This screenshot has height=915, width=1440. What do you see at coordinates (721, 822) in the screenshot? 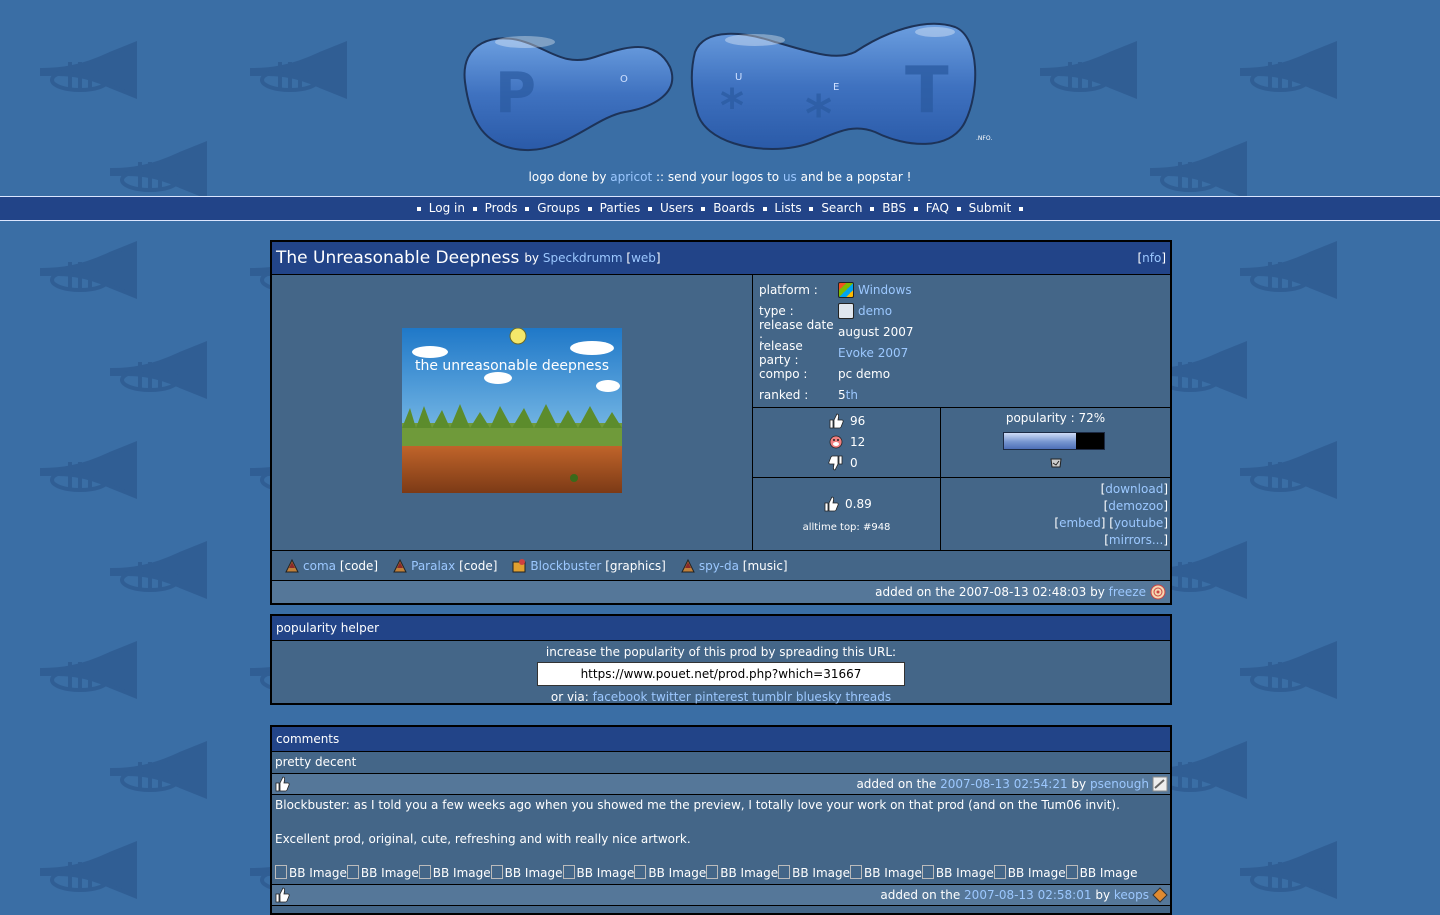
I see `comment-text` at bounding box center [721, 822].